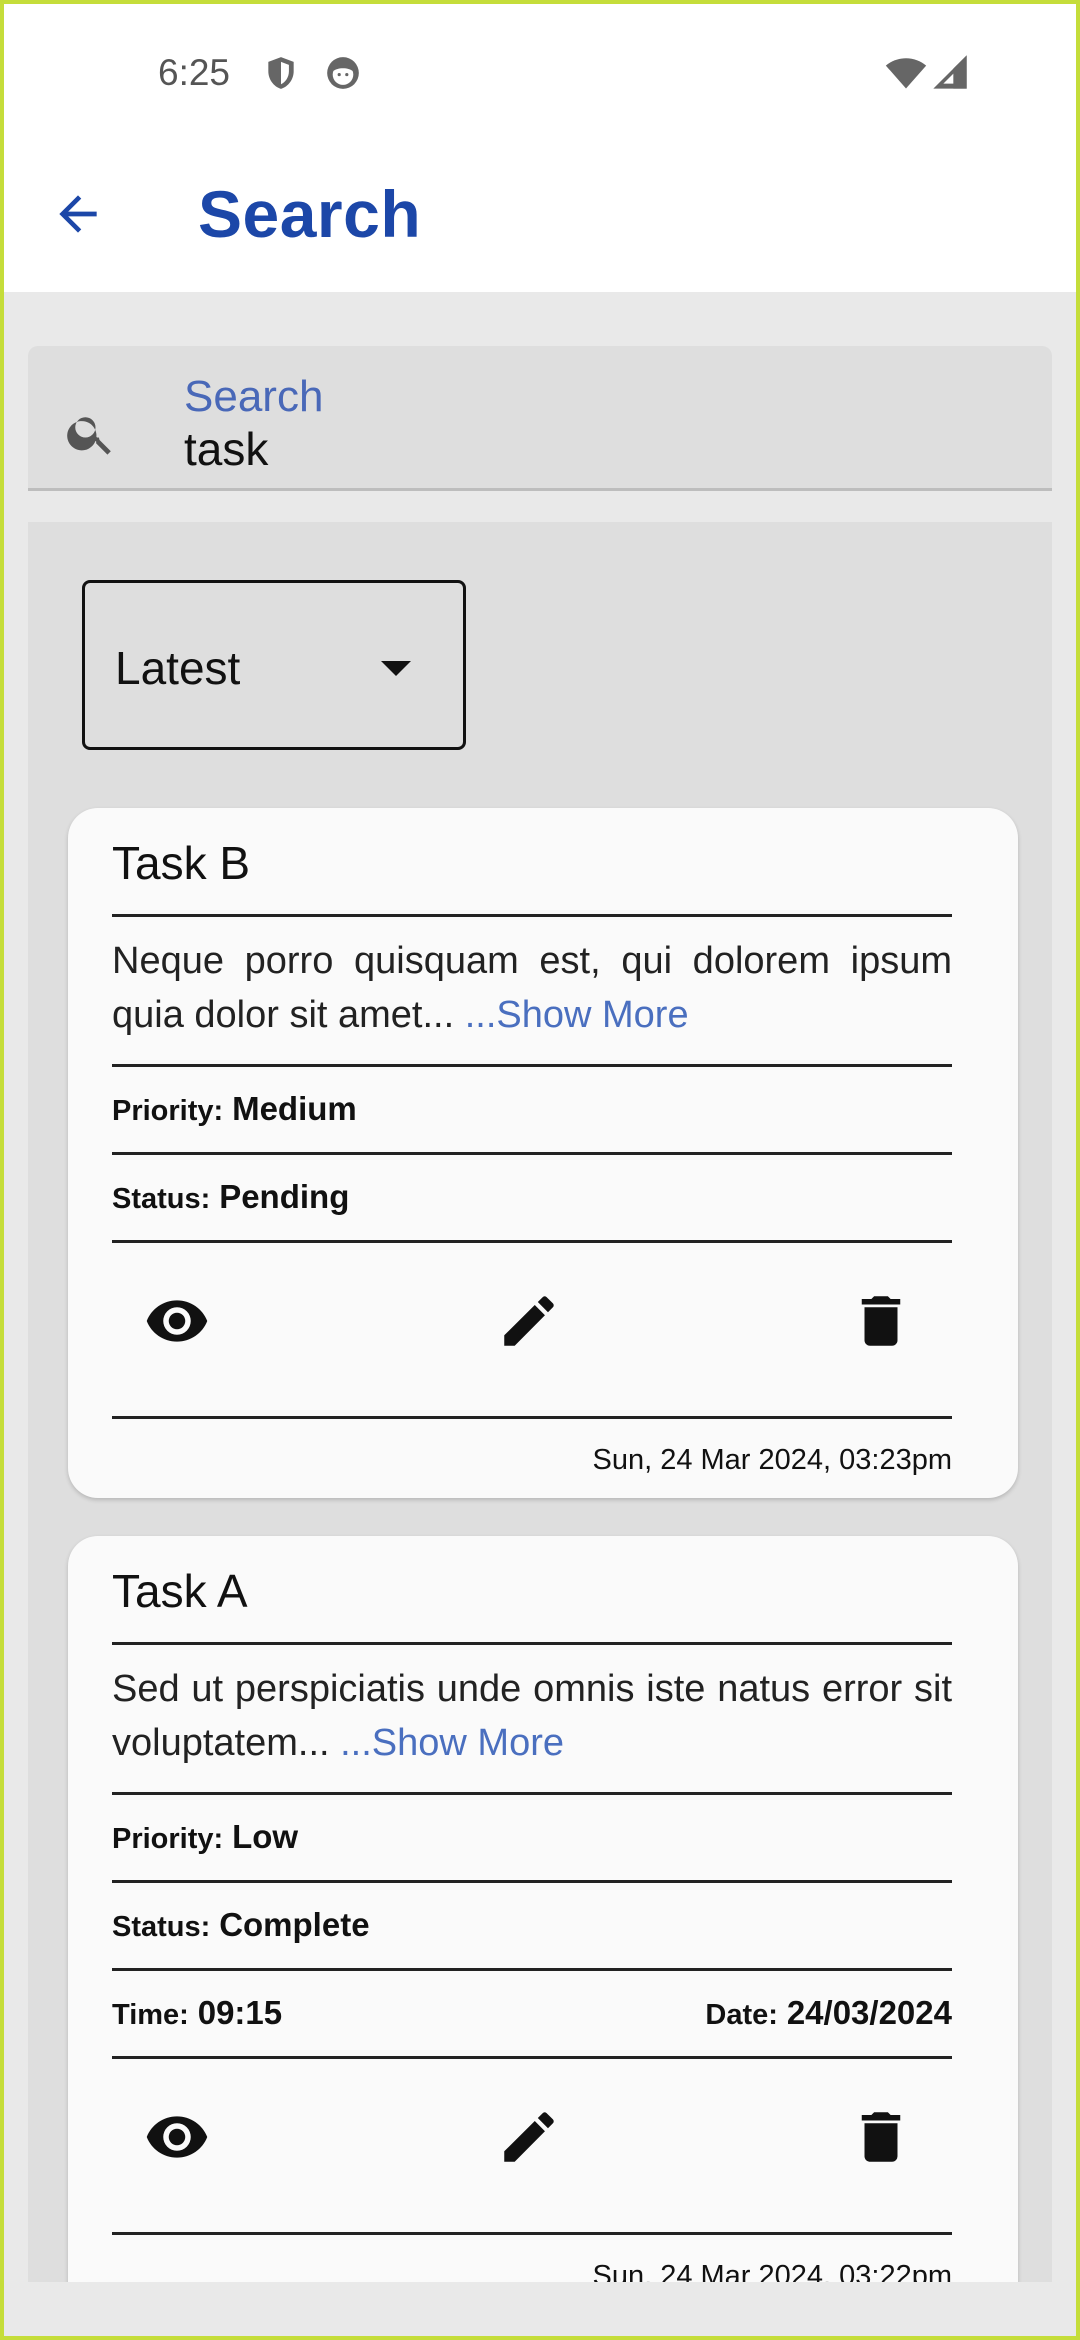  I want to click on priority-row: Priority: Low, so click(205, 1837).